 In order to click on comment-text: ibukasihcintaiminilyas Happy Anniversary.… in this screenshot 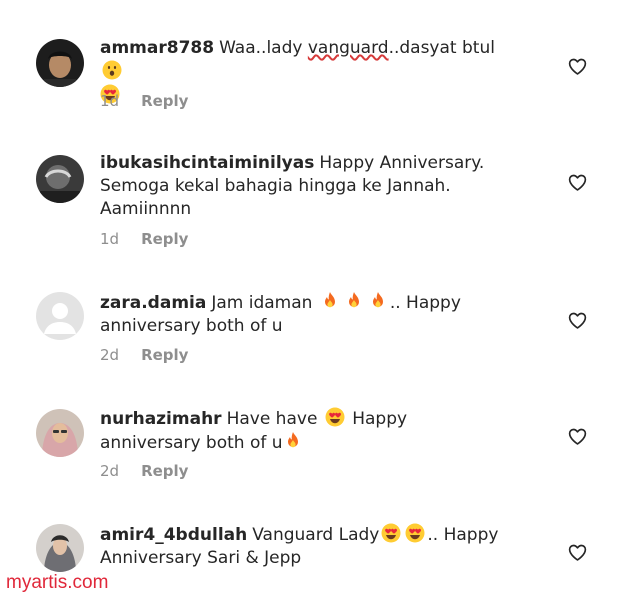, I will do `click(305, 186)`.